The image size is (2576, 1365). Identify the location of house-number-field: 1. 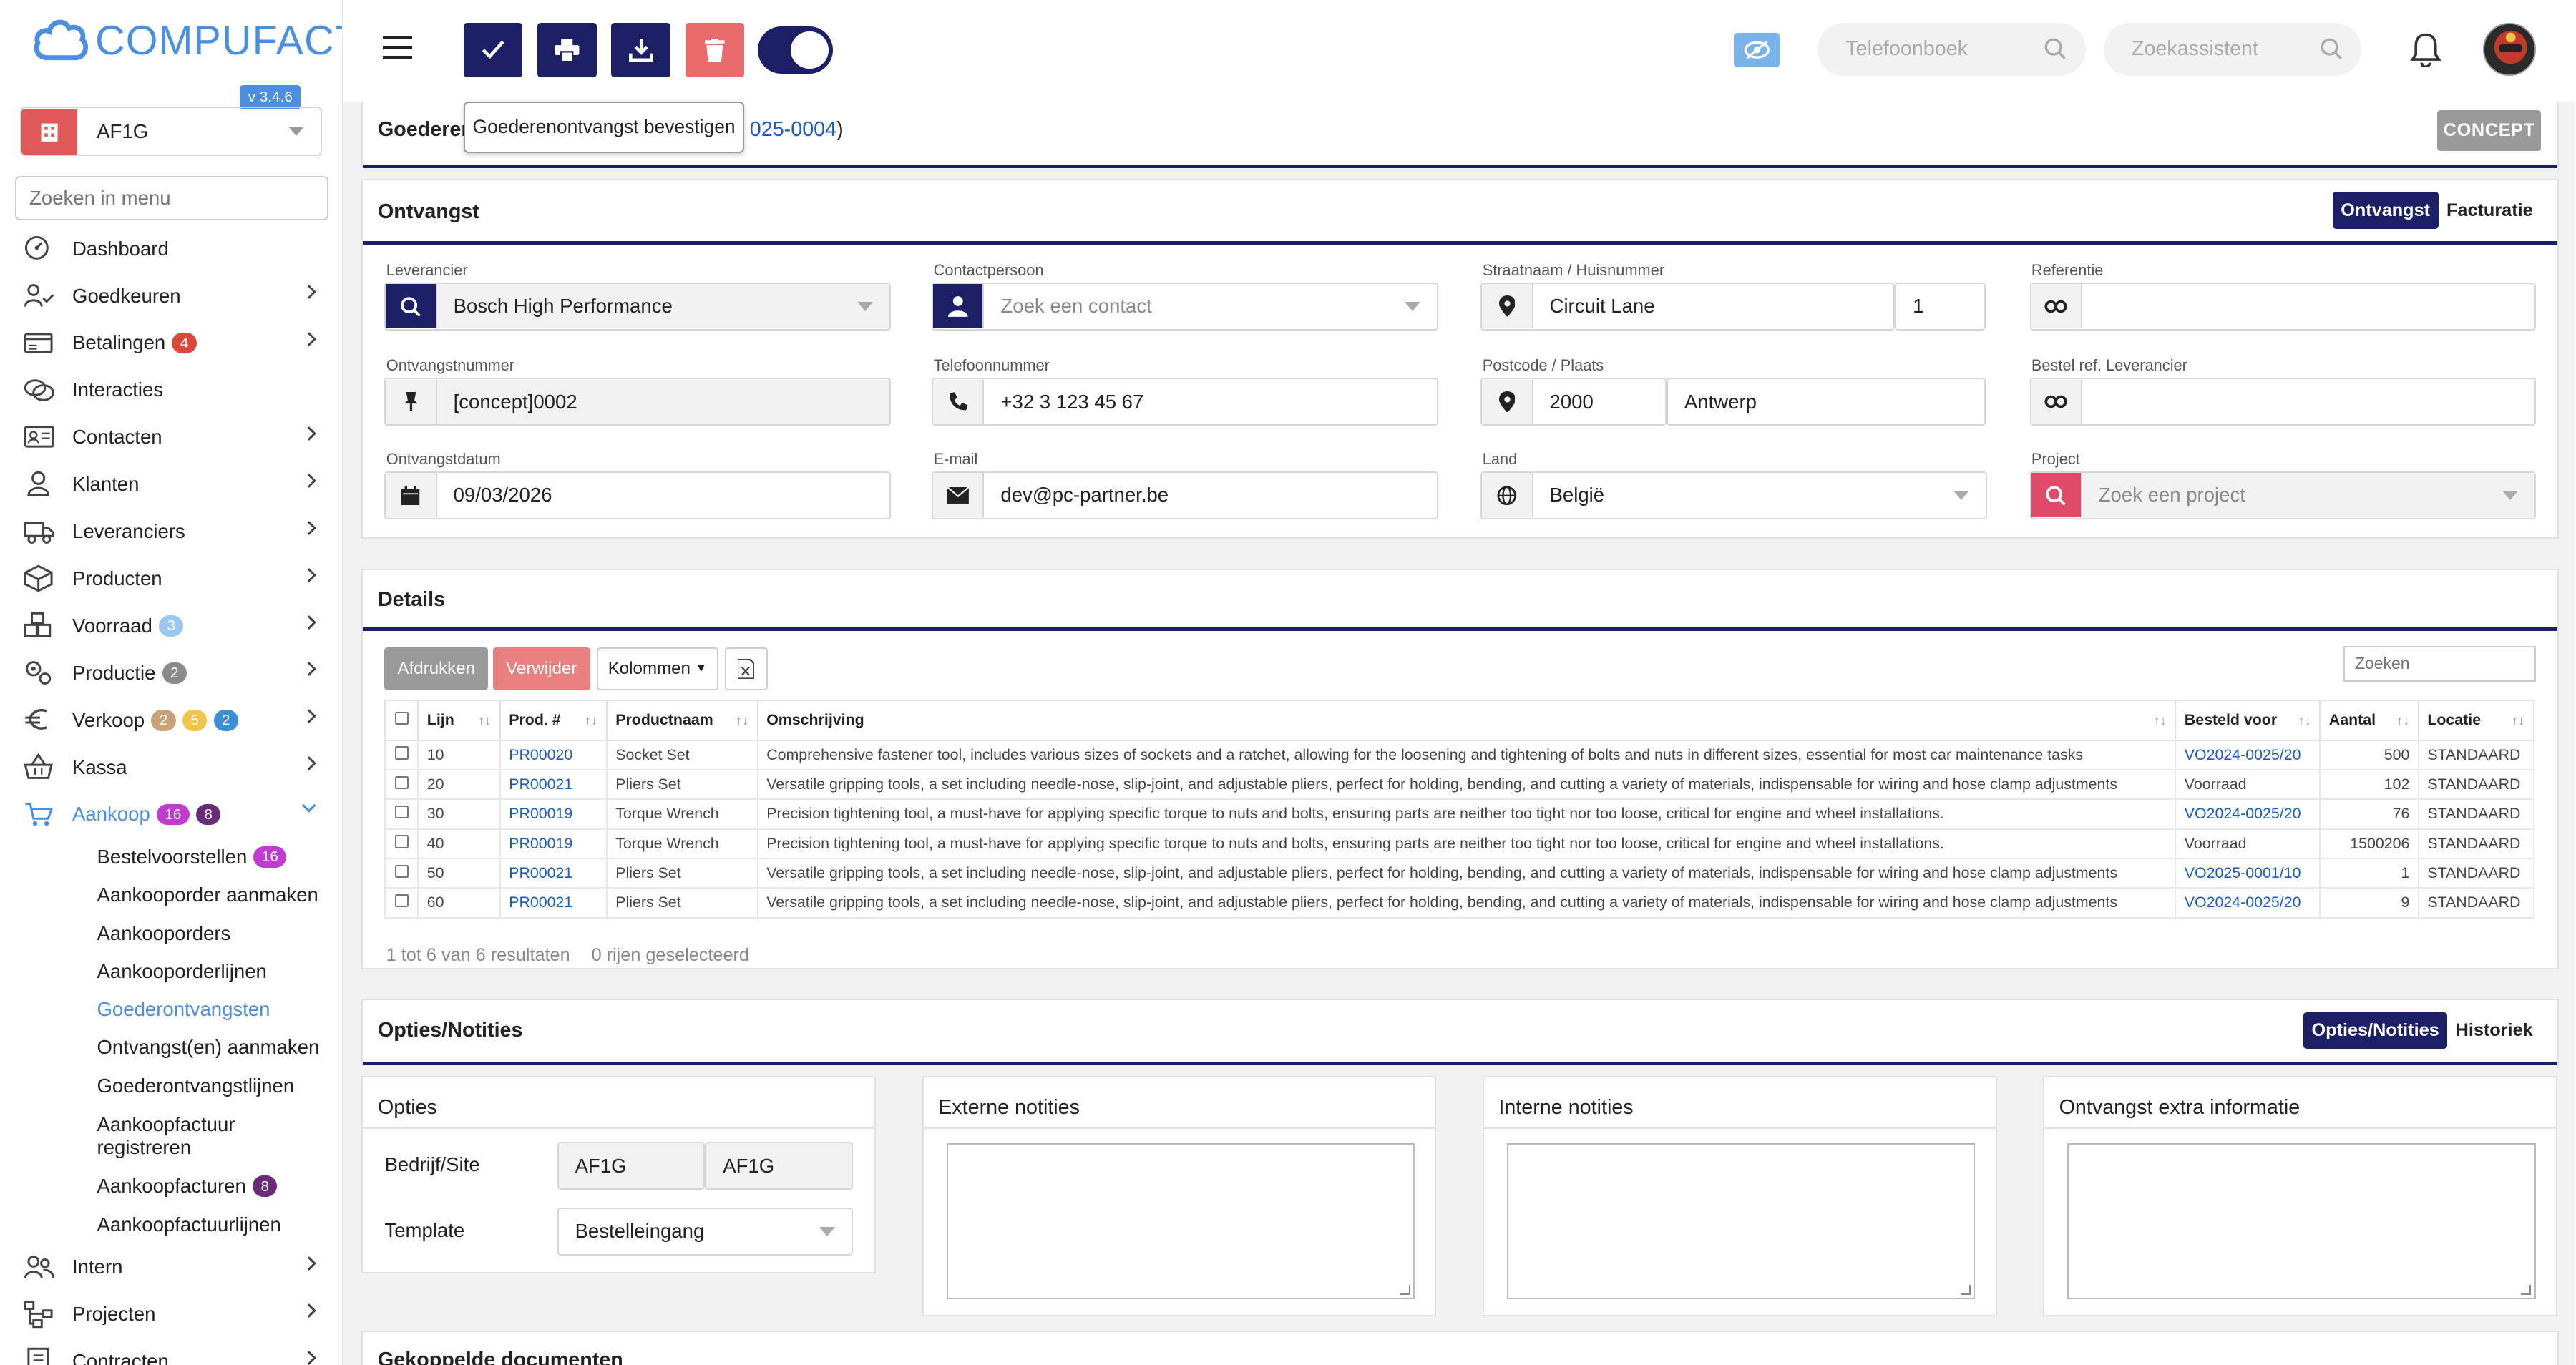
(1940, 307).